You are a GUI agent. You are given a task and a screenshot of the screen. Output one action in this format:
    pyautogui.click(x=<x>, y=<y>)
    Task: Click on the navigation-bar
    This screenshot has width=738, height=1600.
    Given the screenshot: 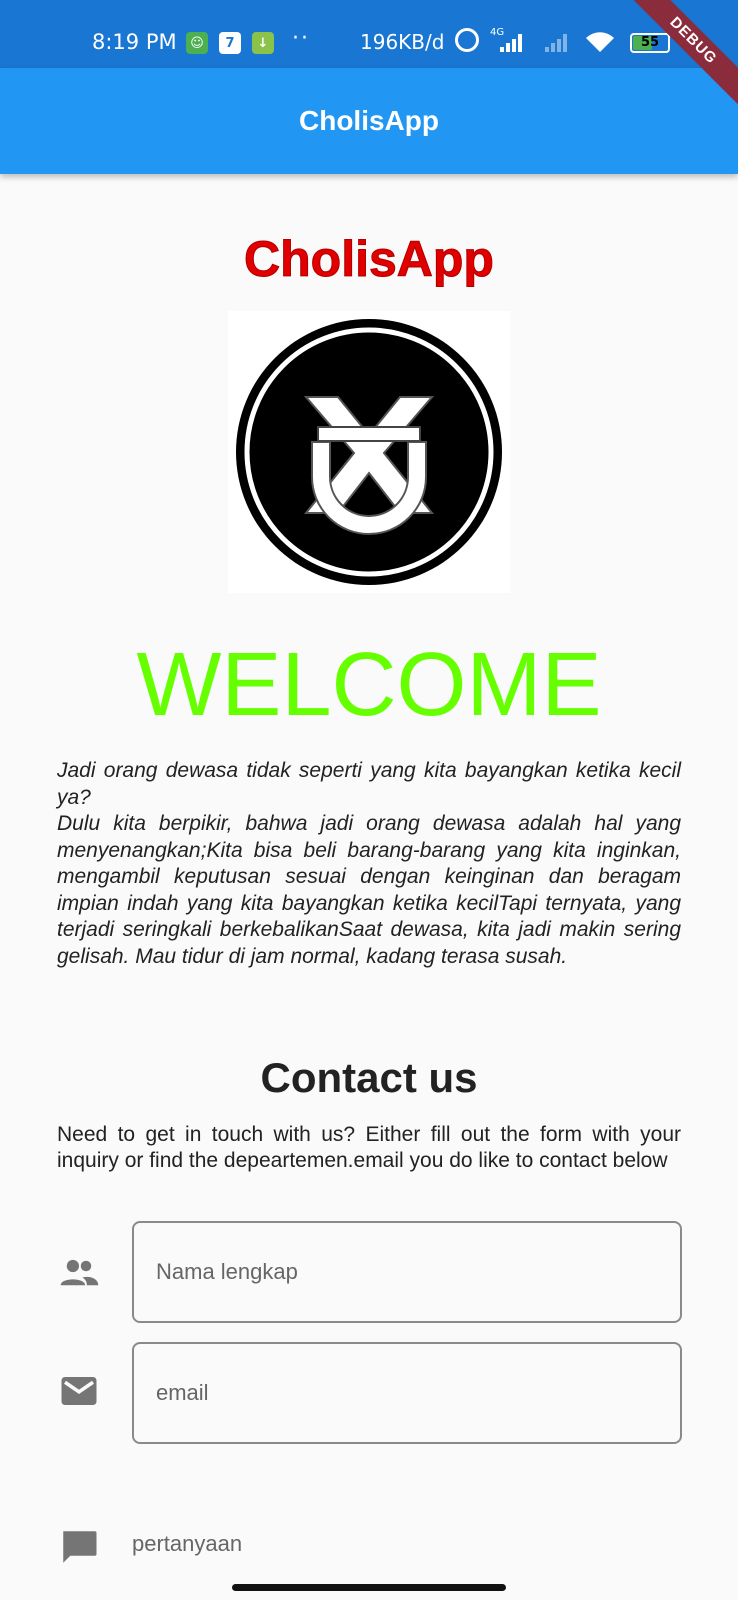 What is the action you would take?
    pyautogui.click(x=369, y=1587)
    